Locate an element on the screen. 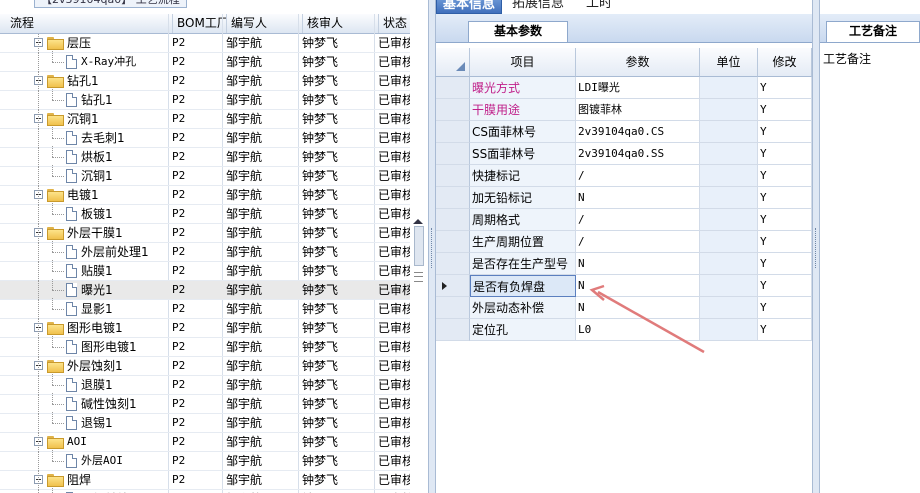  tree-row: 显影1 P2 邹宇航 钟梦飞 已审核 is located at coordinates (205, 308).